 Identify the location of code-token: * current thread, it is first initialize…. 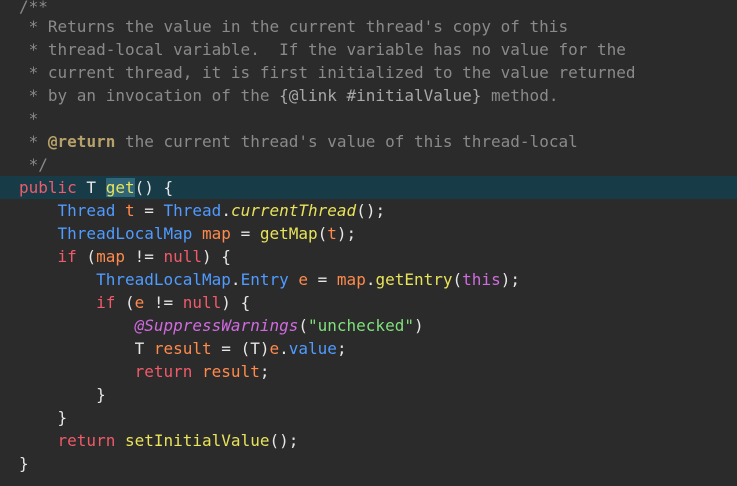
(327, 72).